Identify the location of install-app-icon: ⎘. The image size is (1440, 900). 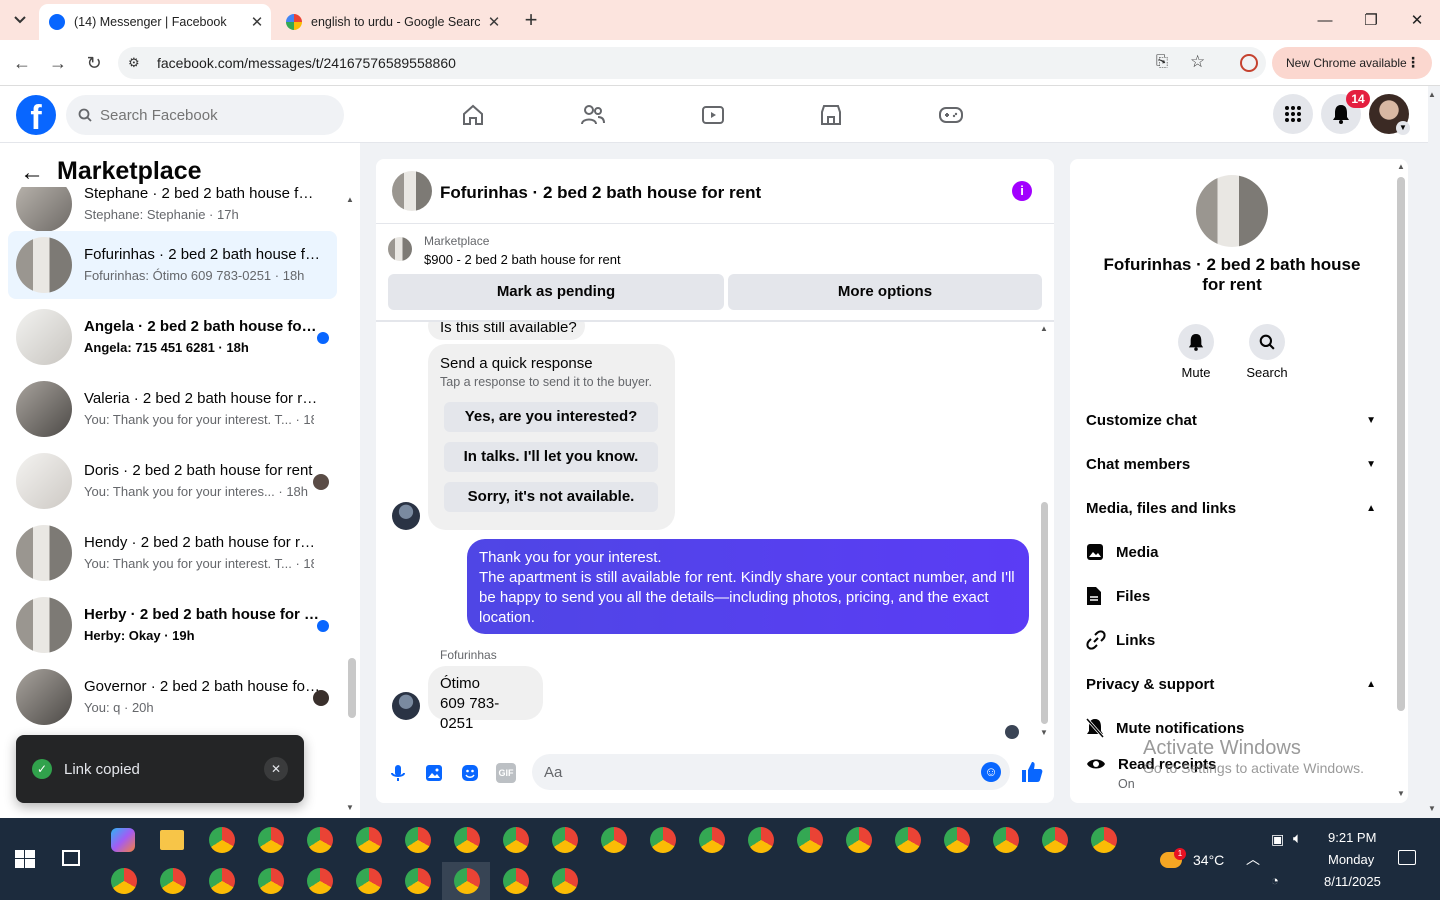
(1162, 61).